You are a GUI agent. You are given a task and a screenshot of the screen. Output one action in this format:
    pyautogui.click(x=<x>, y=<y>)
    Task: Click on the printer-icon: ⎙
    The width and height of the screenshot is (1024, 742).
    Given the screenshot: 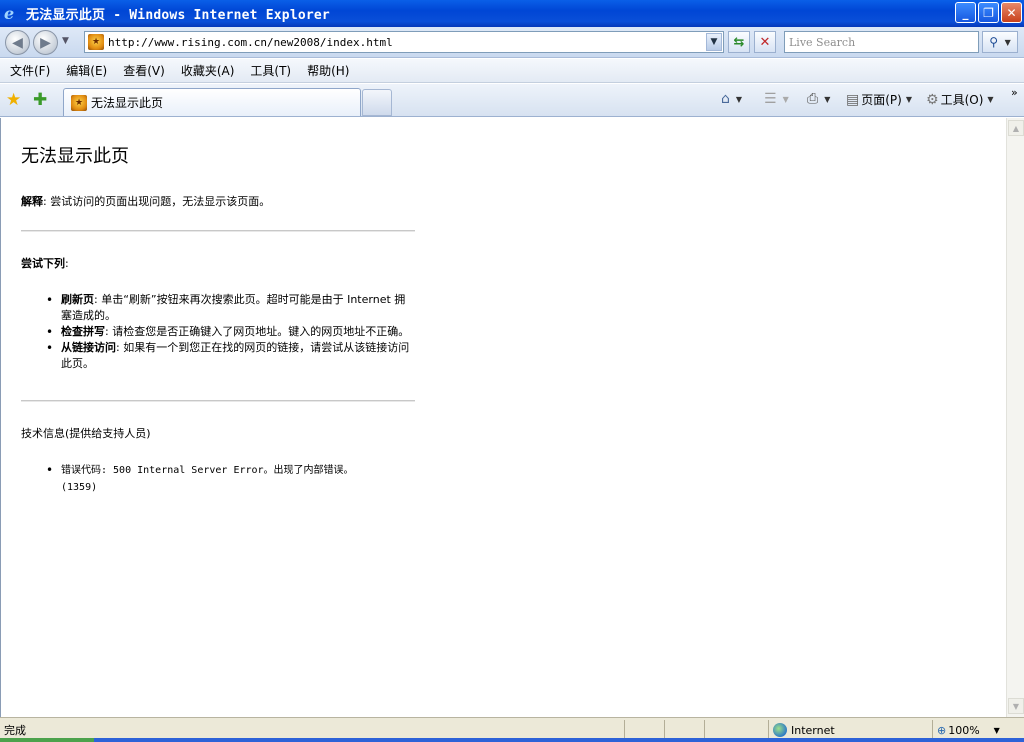 What is the action you would take?
    pyautogui.click(x=813, y=99)
    